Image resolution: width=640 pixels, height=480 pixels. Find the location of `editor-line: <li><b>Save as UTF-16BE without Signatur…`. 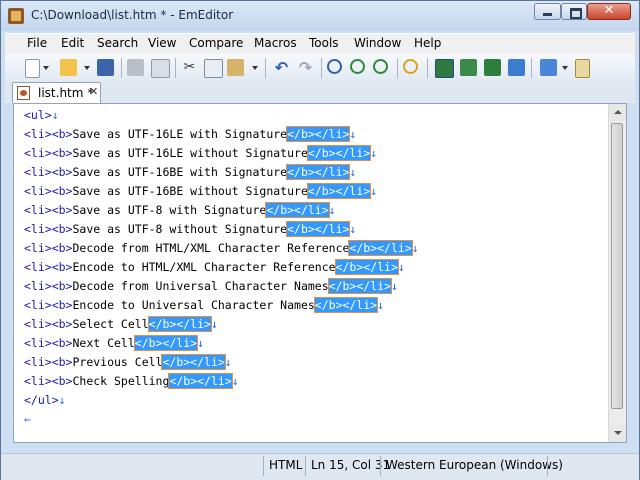

editor-line: <li><b>Save as UTF-16BE without Signatur… is located at coordinates (221, 191).